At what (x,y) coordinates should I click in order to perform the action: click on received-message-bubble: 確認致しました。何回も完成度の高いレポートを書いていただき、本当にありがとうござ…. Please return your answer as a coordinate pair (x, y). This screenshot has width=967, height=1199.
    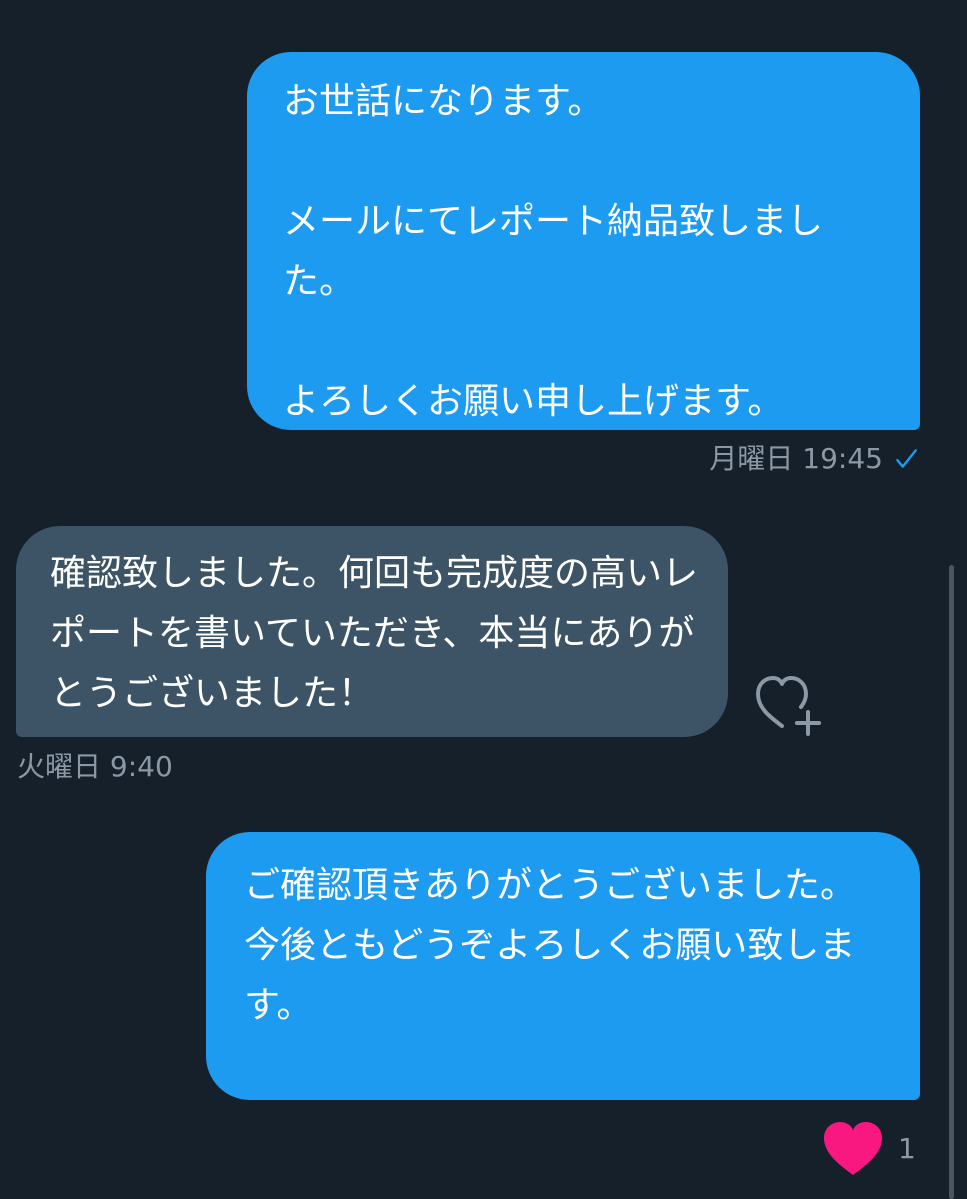
    Looking at the image, I should click on (372, 631).